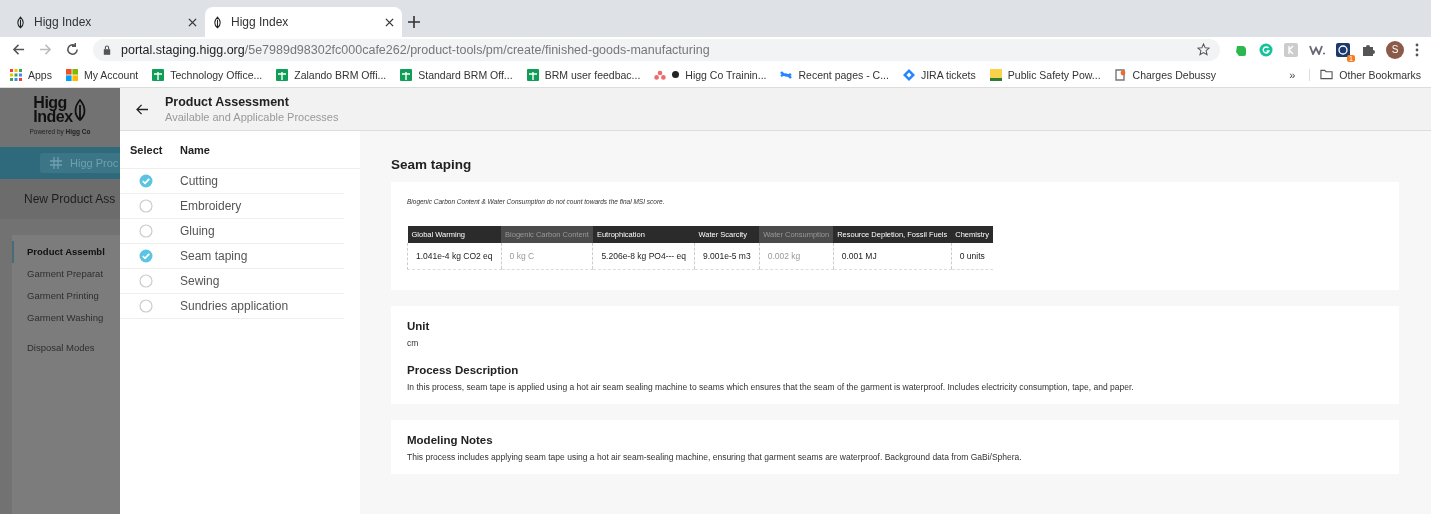 The width and height of the screenshot is (1431, 514). I want to click on impact-value: 9.001e-5 m3, so click(727, 256).